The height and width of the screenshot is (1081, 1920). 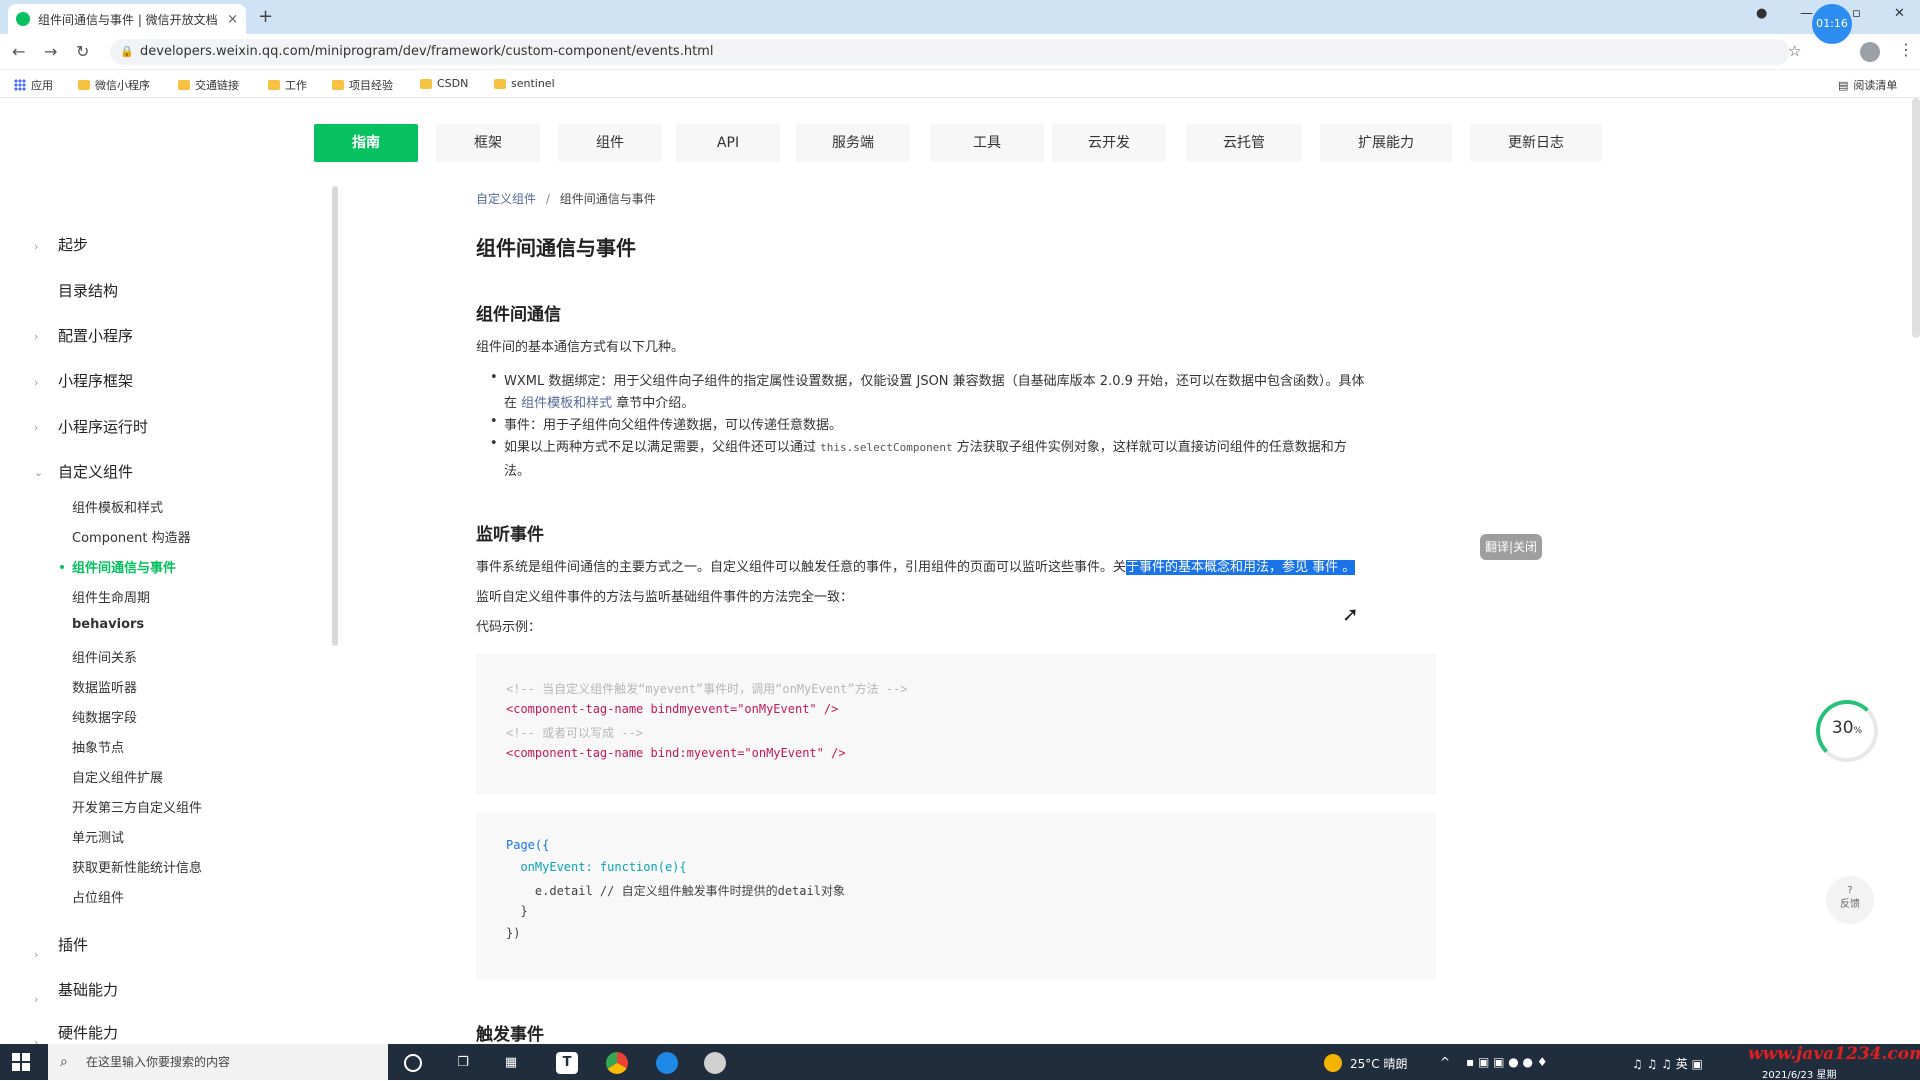 I want to click on nav-components: 组件, so click(x=610, y=143).